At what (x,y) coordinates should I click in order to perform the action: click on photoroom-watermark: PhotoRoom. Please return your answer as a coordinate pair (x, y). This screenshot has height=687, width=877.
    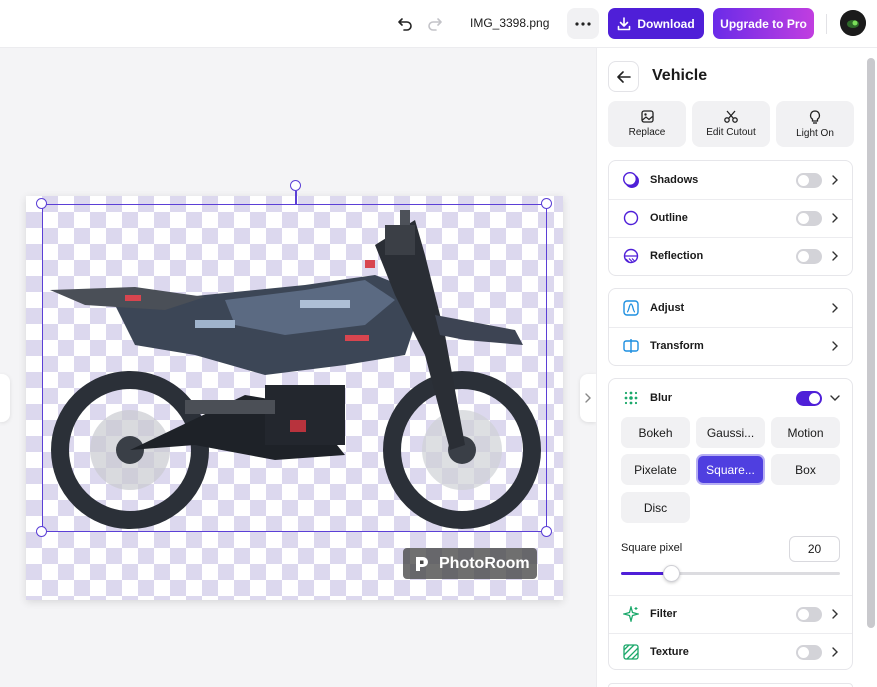
    Looking at the image, I should click on (470, 563).